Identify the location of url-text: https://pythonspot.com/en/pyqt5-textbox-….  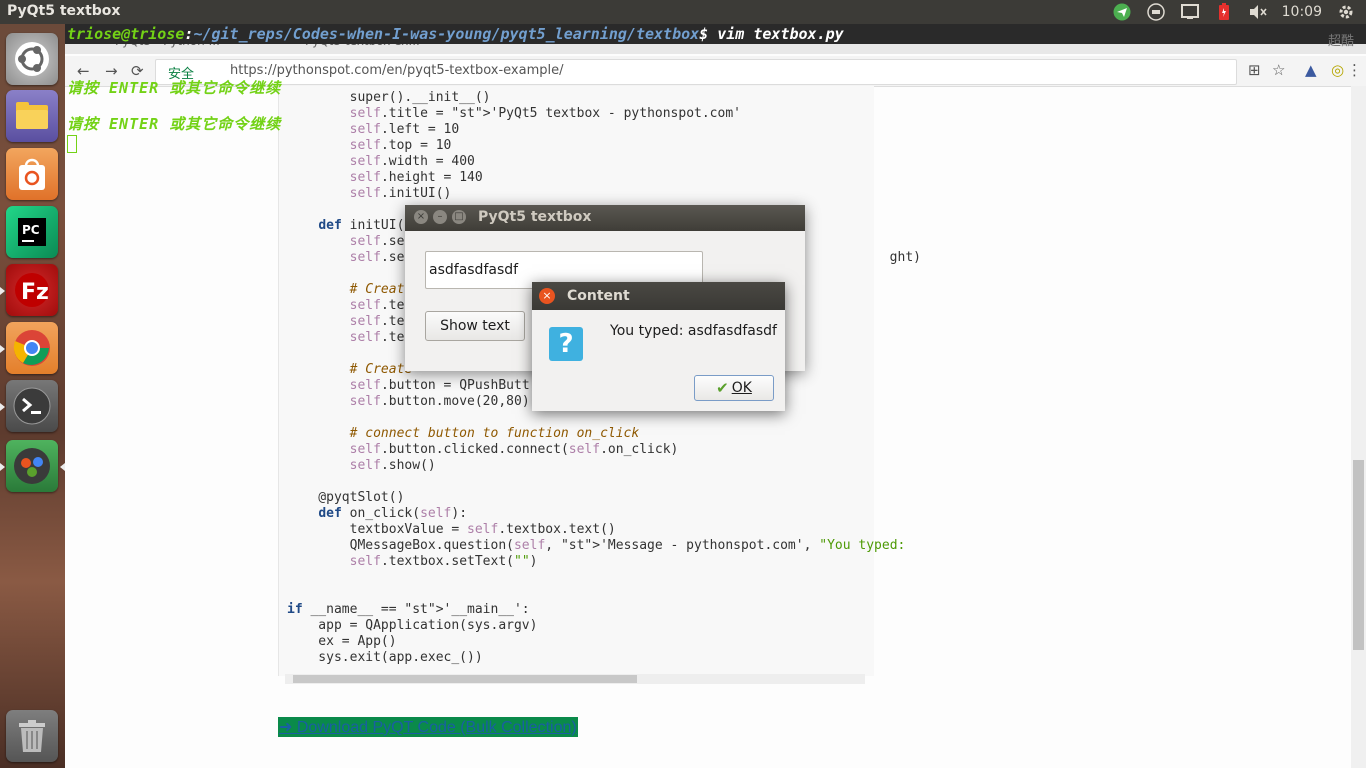
(397, 70).